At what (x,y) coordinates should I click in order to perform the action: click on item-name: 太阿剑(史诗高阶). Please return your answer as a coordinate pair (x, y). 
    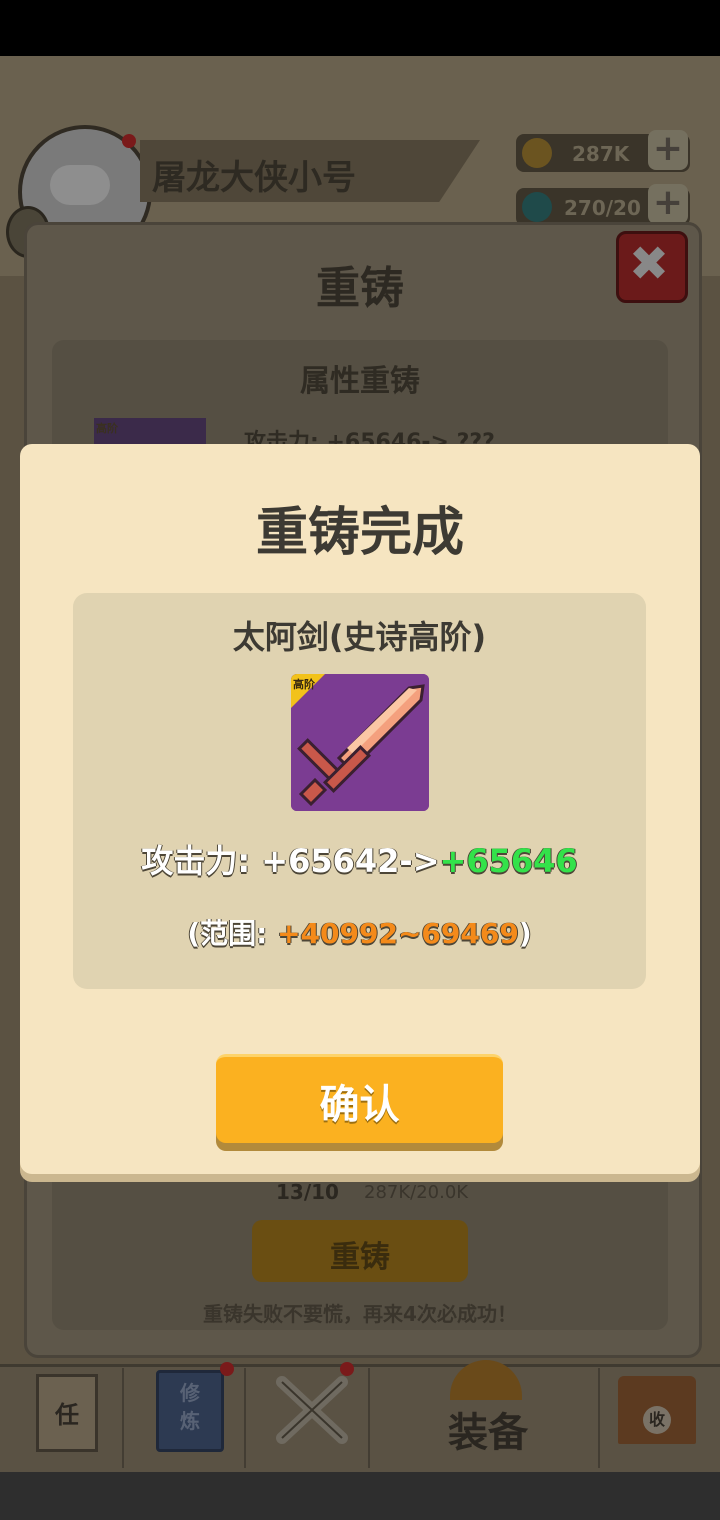
    Looking at the image, I should click on (359, 637).